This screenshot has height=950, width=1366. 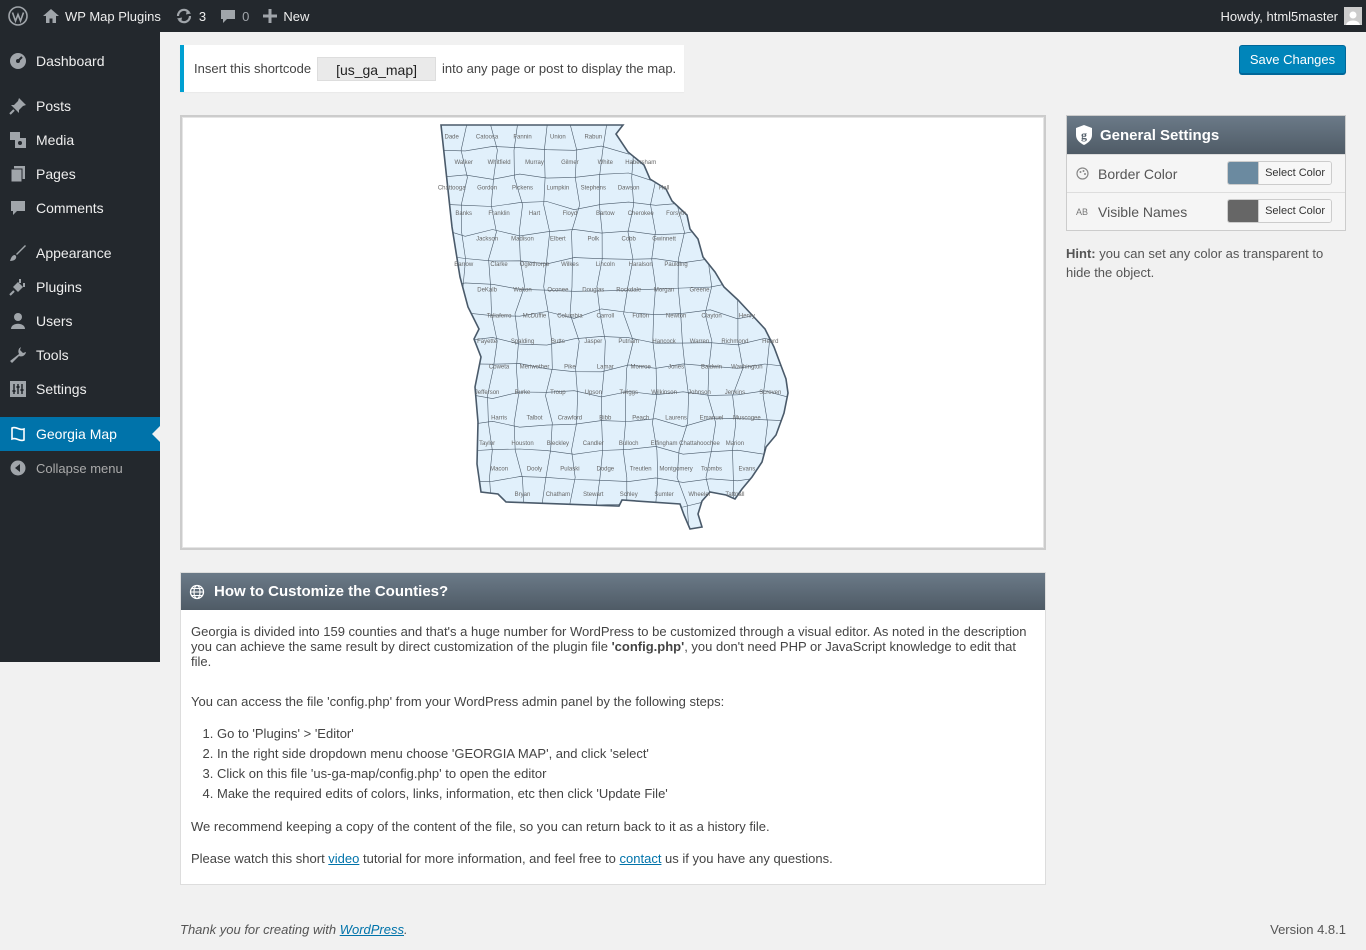 What do you see at coordinates (487, 189) in the screenshot?
I see `county-label: Gordon` at bounding box center [487, 189].